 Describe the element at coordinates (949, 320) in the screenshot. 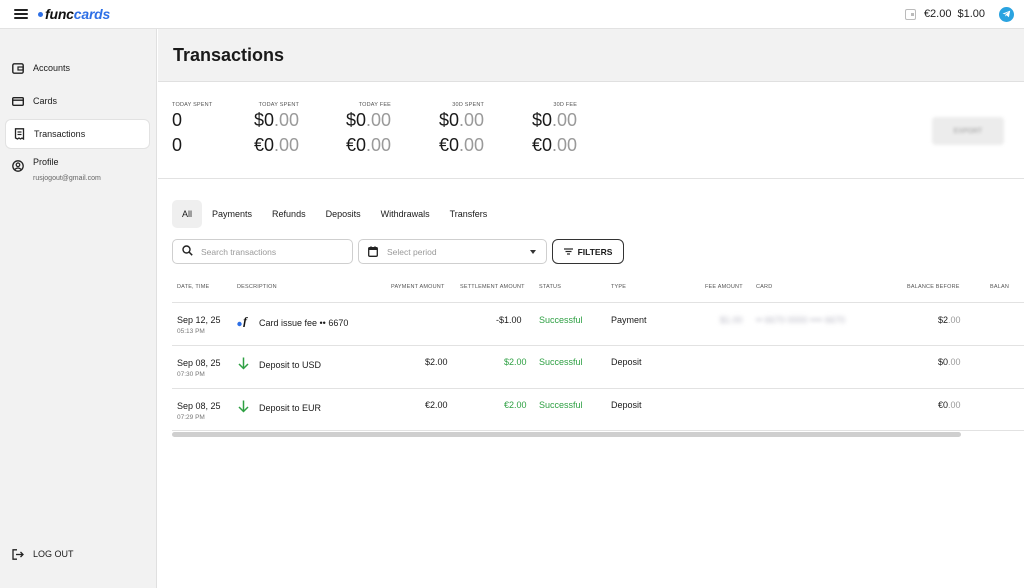

I see `row-balance-before: $2.00` at that location.